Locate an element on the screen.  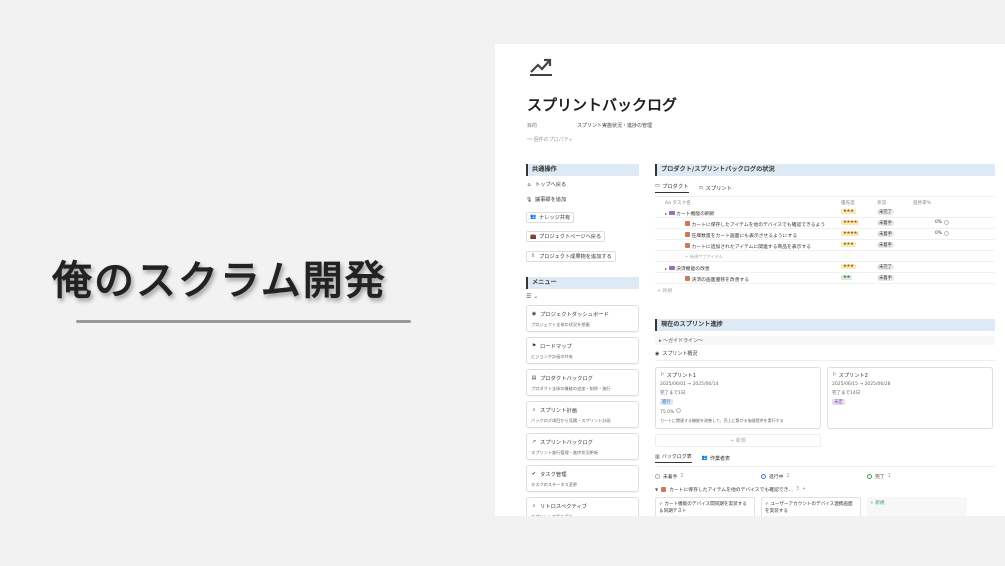
people-icon: 👥 is located at coordinates (704, 458).